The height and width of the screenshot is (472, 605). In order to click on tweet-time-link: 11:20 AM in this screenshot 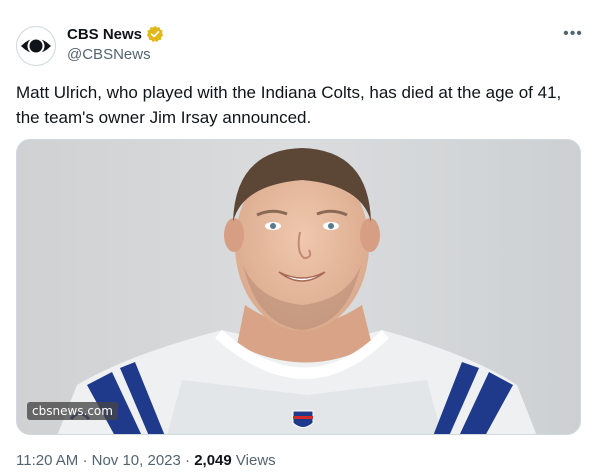, I will do `click(47, 460)`.